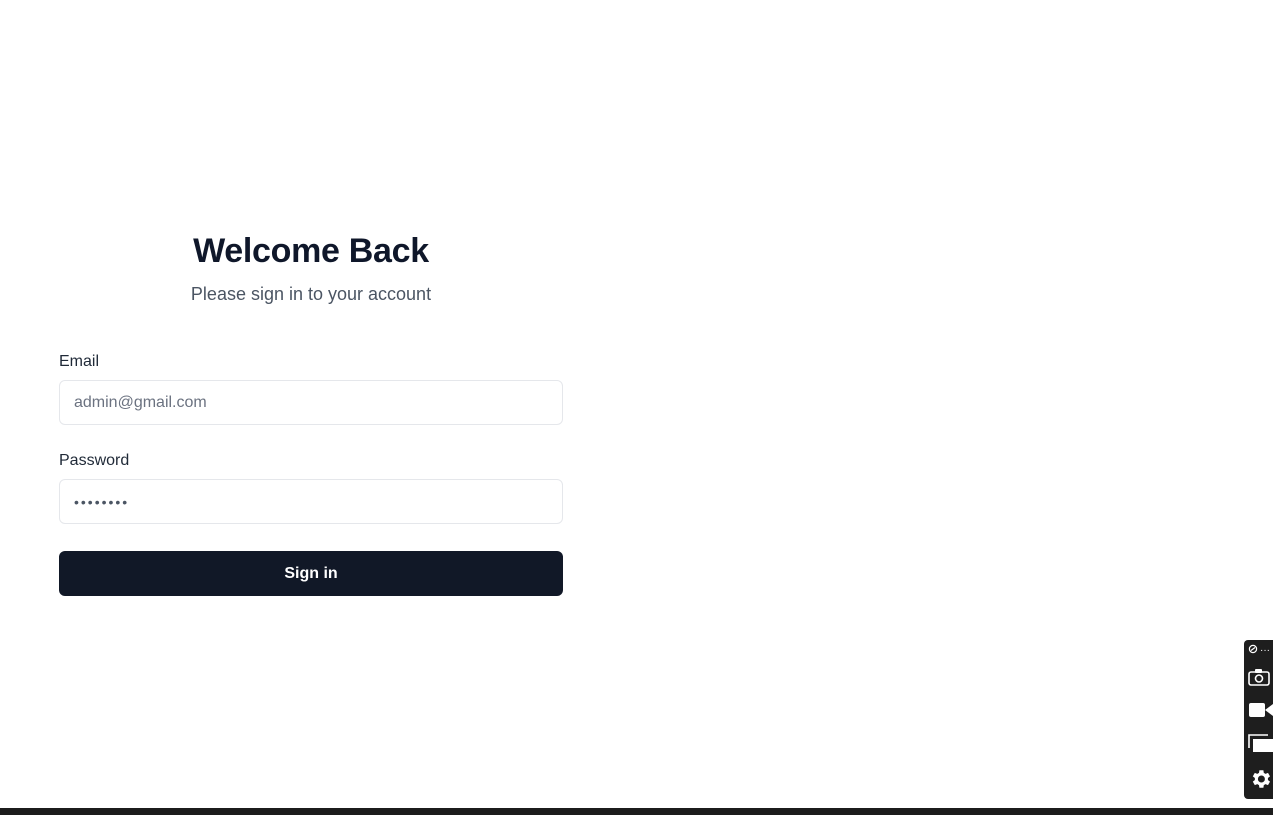 The height and width of the screenshot is (815, 1273). What do you see at coordinates (1253, 651) in the screenshot?
I see `extension-icon` at bounding box center [1253, 651].